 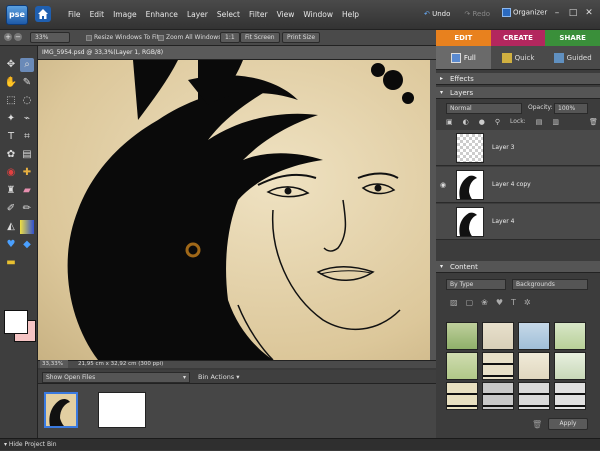 I want to click on fit-screen-button: Fit Screen, so click(x=260, y=37).